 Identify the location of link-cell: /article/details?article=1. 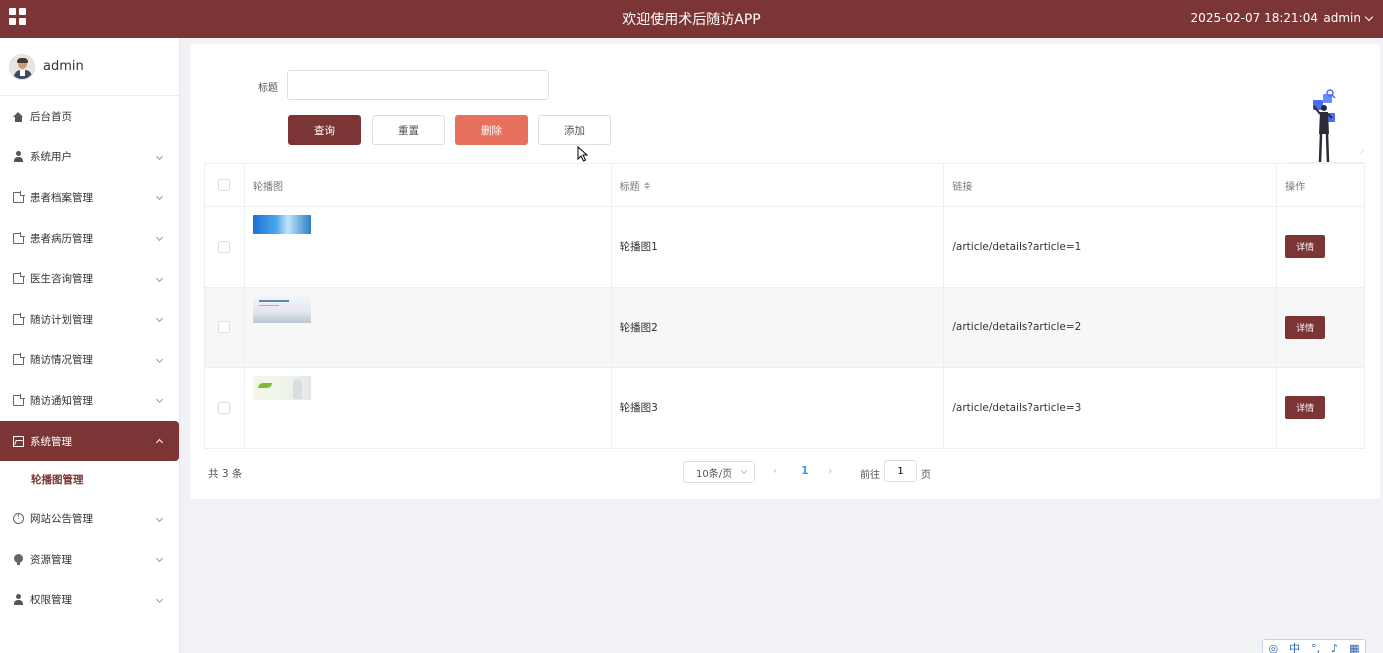
(1111, 247).